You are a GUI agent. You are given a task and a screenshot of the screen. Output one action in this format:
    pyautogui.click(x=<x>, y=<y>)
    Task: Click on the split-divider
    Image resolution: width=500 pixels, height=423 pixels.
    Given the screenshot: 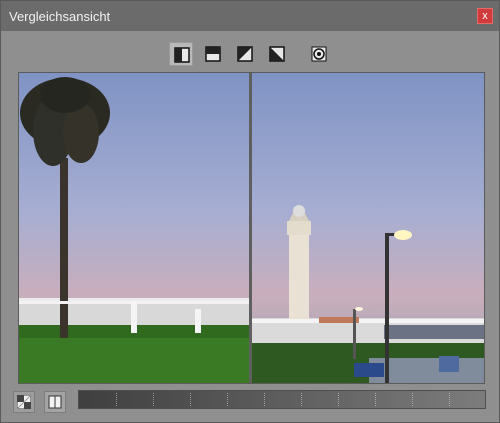 What is the action you would take?
    pyautogui.click(x=250, y=228)
    